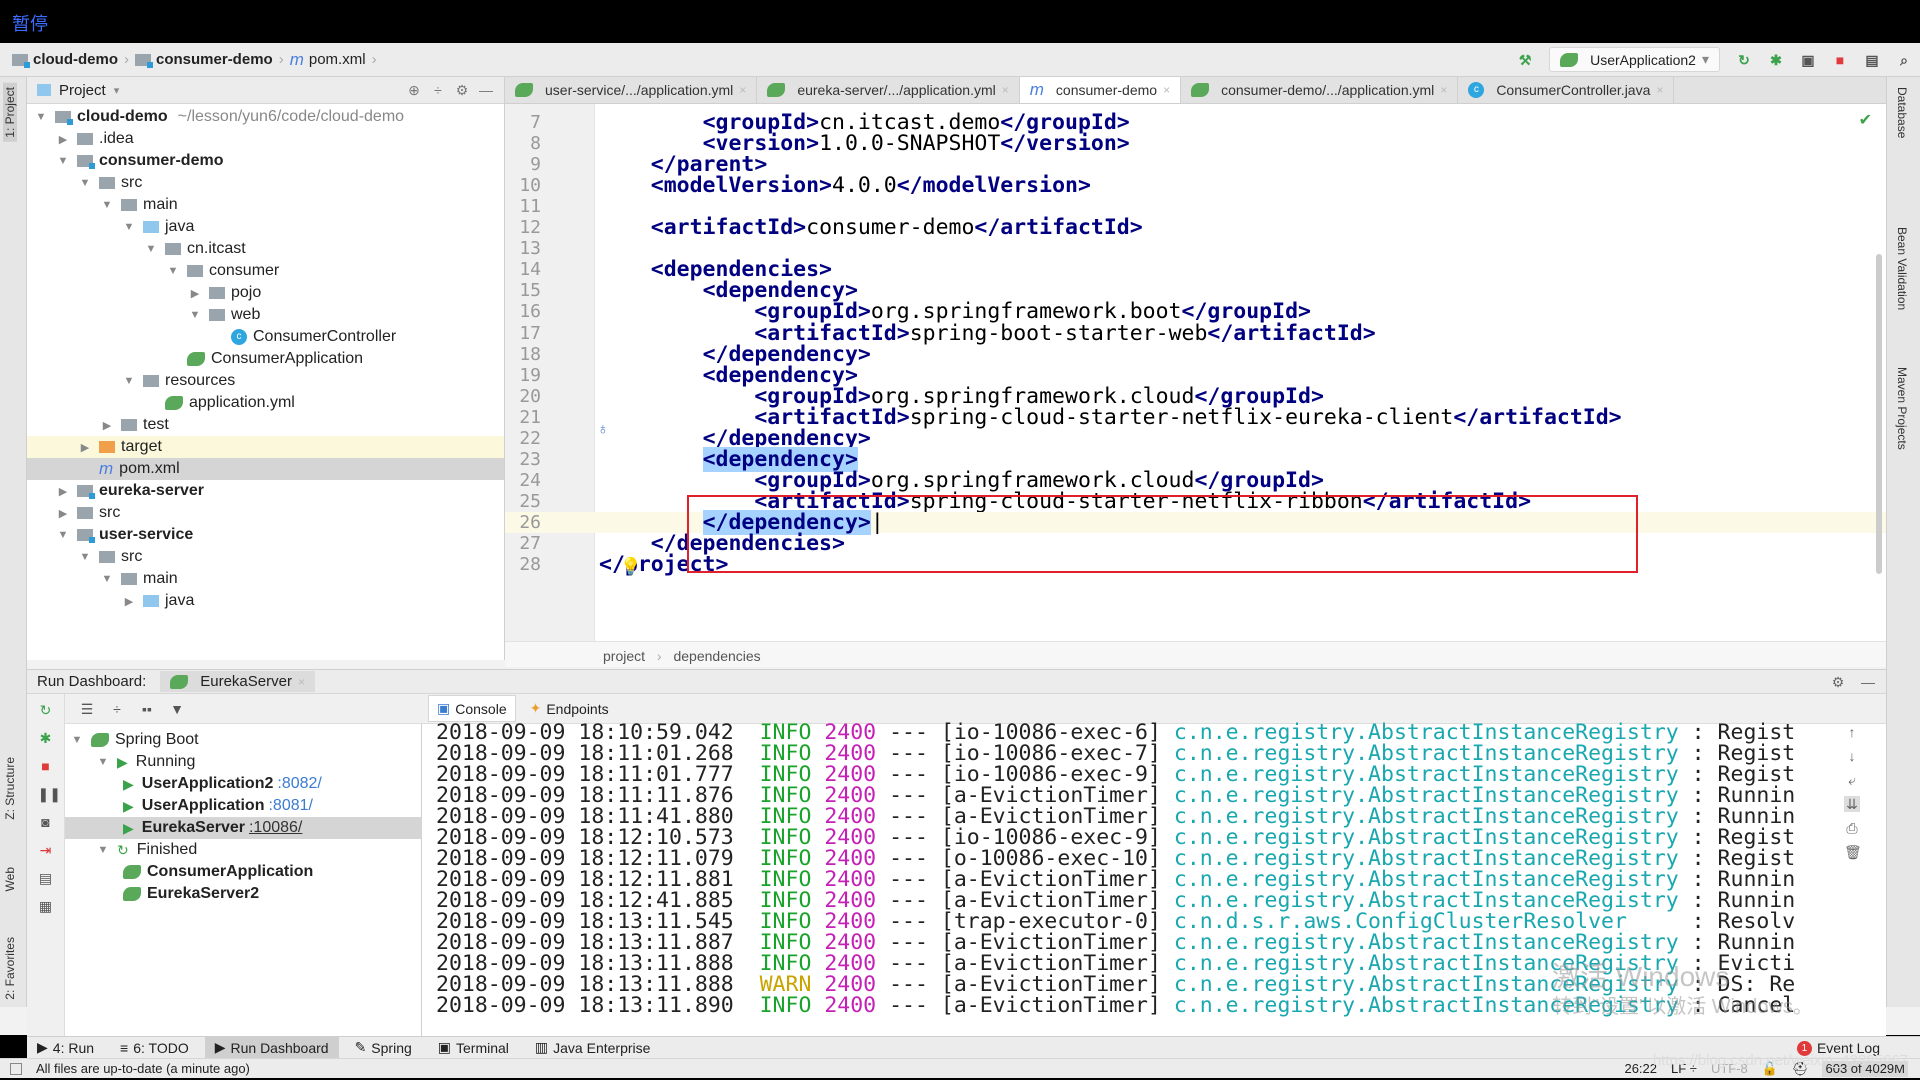  What do you see at coordinates (46, 906) in the screenshot?
I see `layout-grid-icon: ▦` at bounding box center [46, 906].